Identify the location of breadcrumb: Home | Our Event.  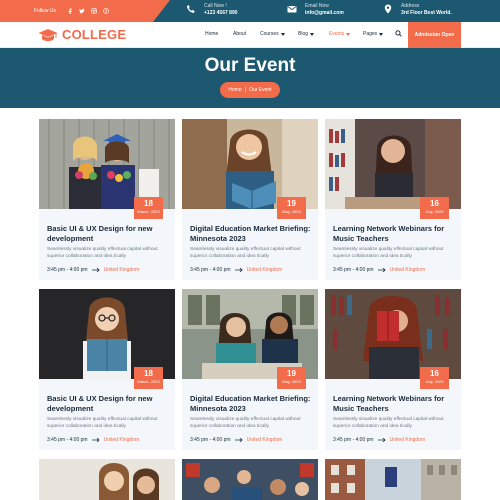
(250, 90).